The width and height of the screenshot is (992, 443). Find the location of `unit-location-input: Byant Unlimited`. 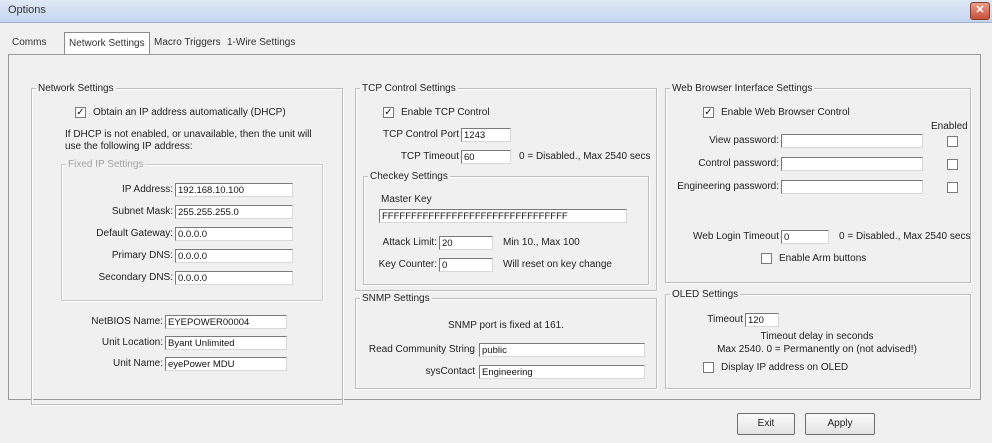

unit-location-input: Byant Unlimited is located at coordinates (226, 343).